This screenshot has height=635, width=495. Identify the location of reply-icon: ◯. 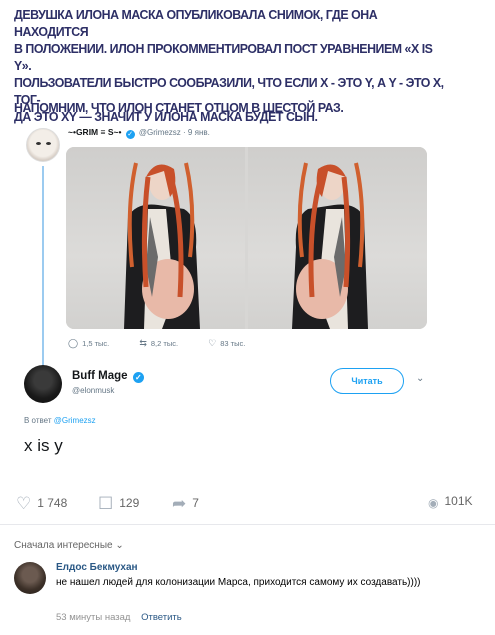
(73, 343).